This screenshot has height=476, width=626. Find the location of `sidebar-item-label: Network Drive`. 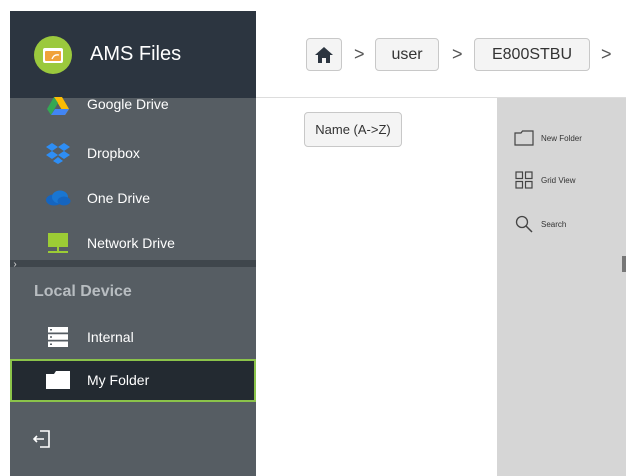

sidebar-item-label: Network Drive is located at coordinates (131, 243).